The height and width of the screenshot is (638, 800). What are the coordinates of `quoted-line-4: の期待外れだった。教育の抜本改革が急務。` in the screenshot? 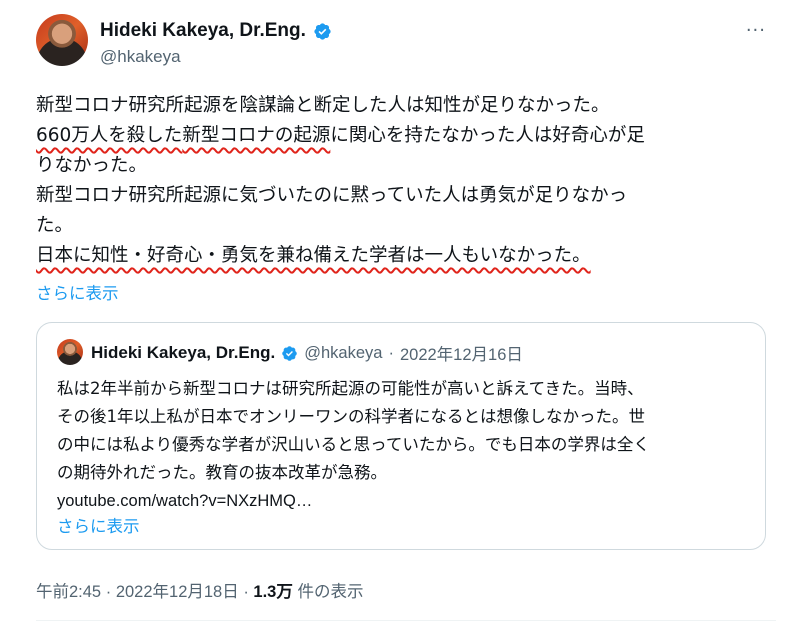 It's located at (222, 472).